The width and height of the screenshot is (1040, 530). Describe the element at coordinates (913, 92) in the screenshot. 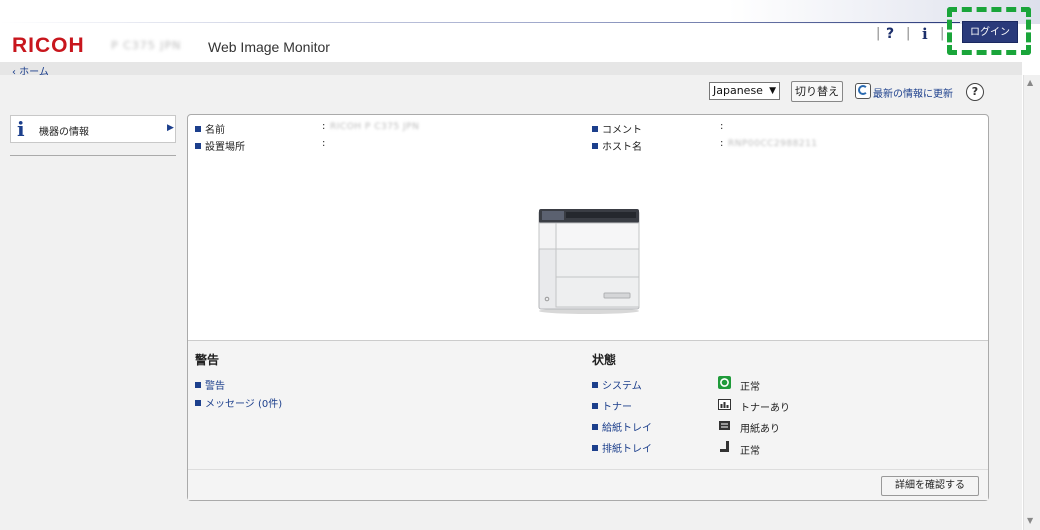

I see `refresh-link: 最新の情報に更新` at that location.